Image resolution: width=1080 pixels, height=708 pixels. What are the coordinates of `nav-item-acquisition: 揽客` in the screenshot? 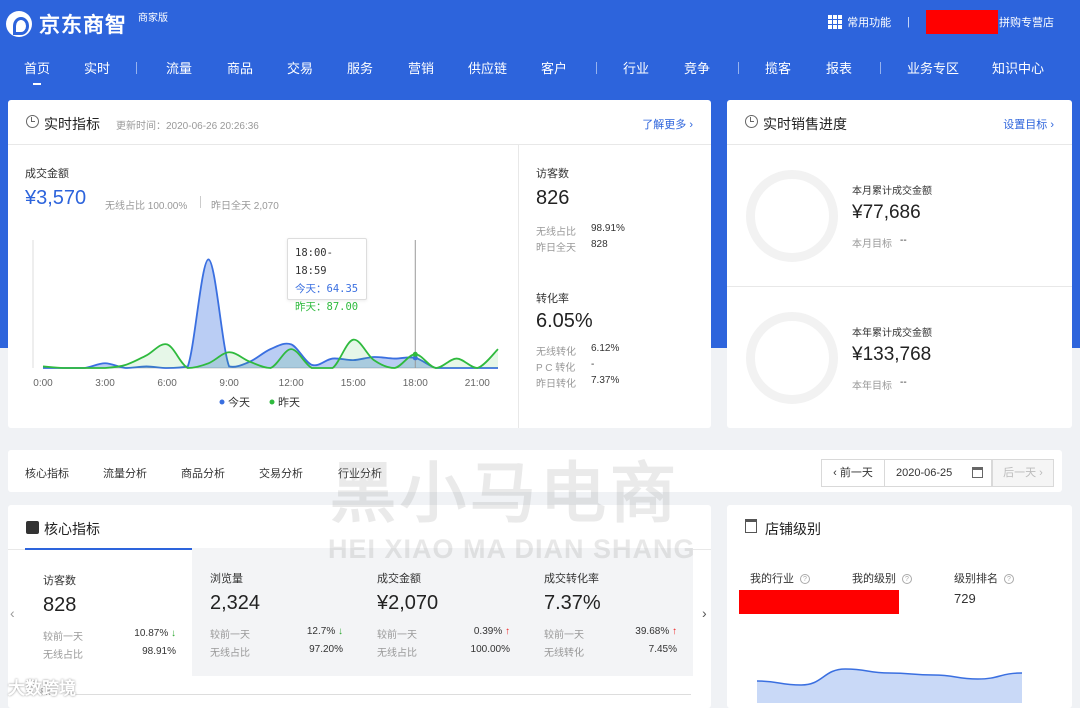 It's located at (778, 67).